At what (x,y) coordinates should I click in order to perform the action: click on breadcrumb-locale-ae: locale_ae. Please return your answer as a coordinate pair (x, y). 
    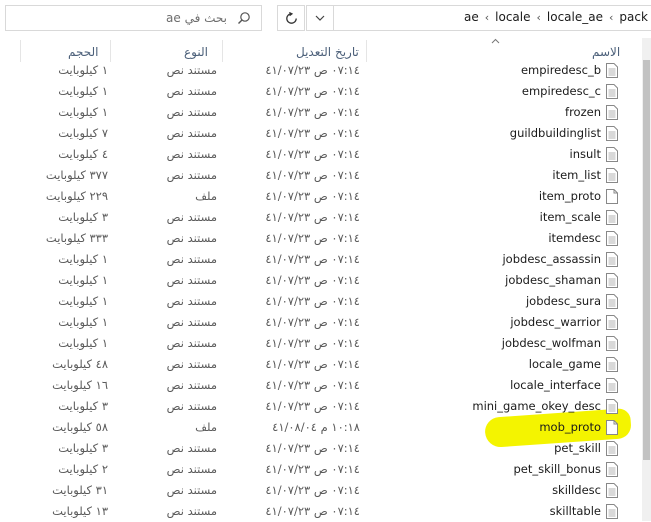
    Looking at the image, I should click on (575, 17).